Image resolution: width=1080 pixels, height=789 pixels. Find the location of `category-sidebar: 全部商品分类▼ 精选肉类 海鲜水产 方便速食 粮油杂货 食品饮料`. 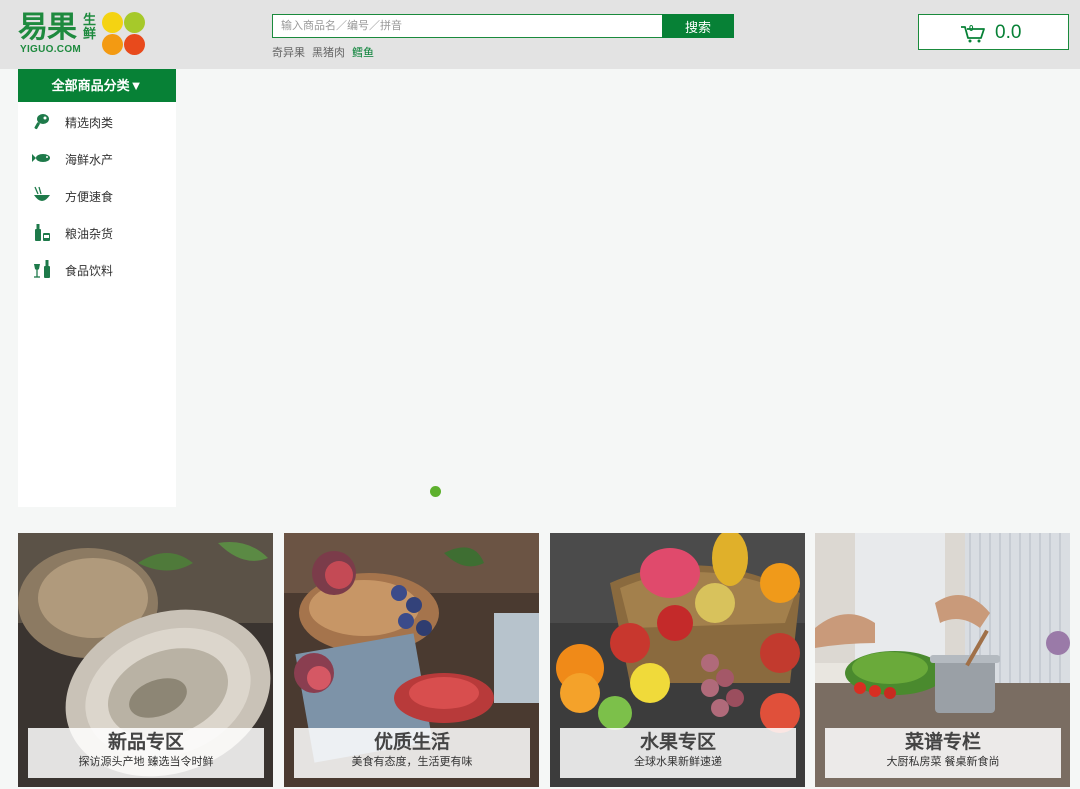

category-sidebar: 全部商品分类▼ 精选肉类 海鲜水产 方便速食 粮油杂货 食品饮料 is located at coordinates (97, 288).